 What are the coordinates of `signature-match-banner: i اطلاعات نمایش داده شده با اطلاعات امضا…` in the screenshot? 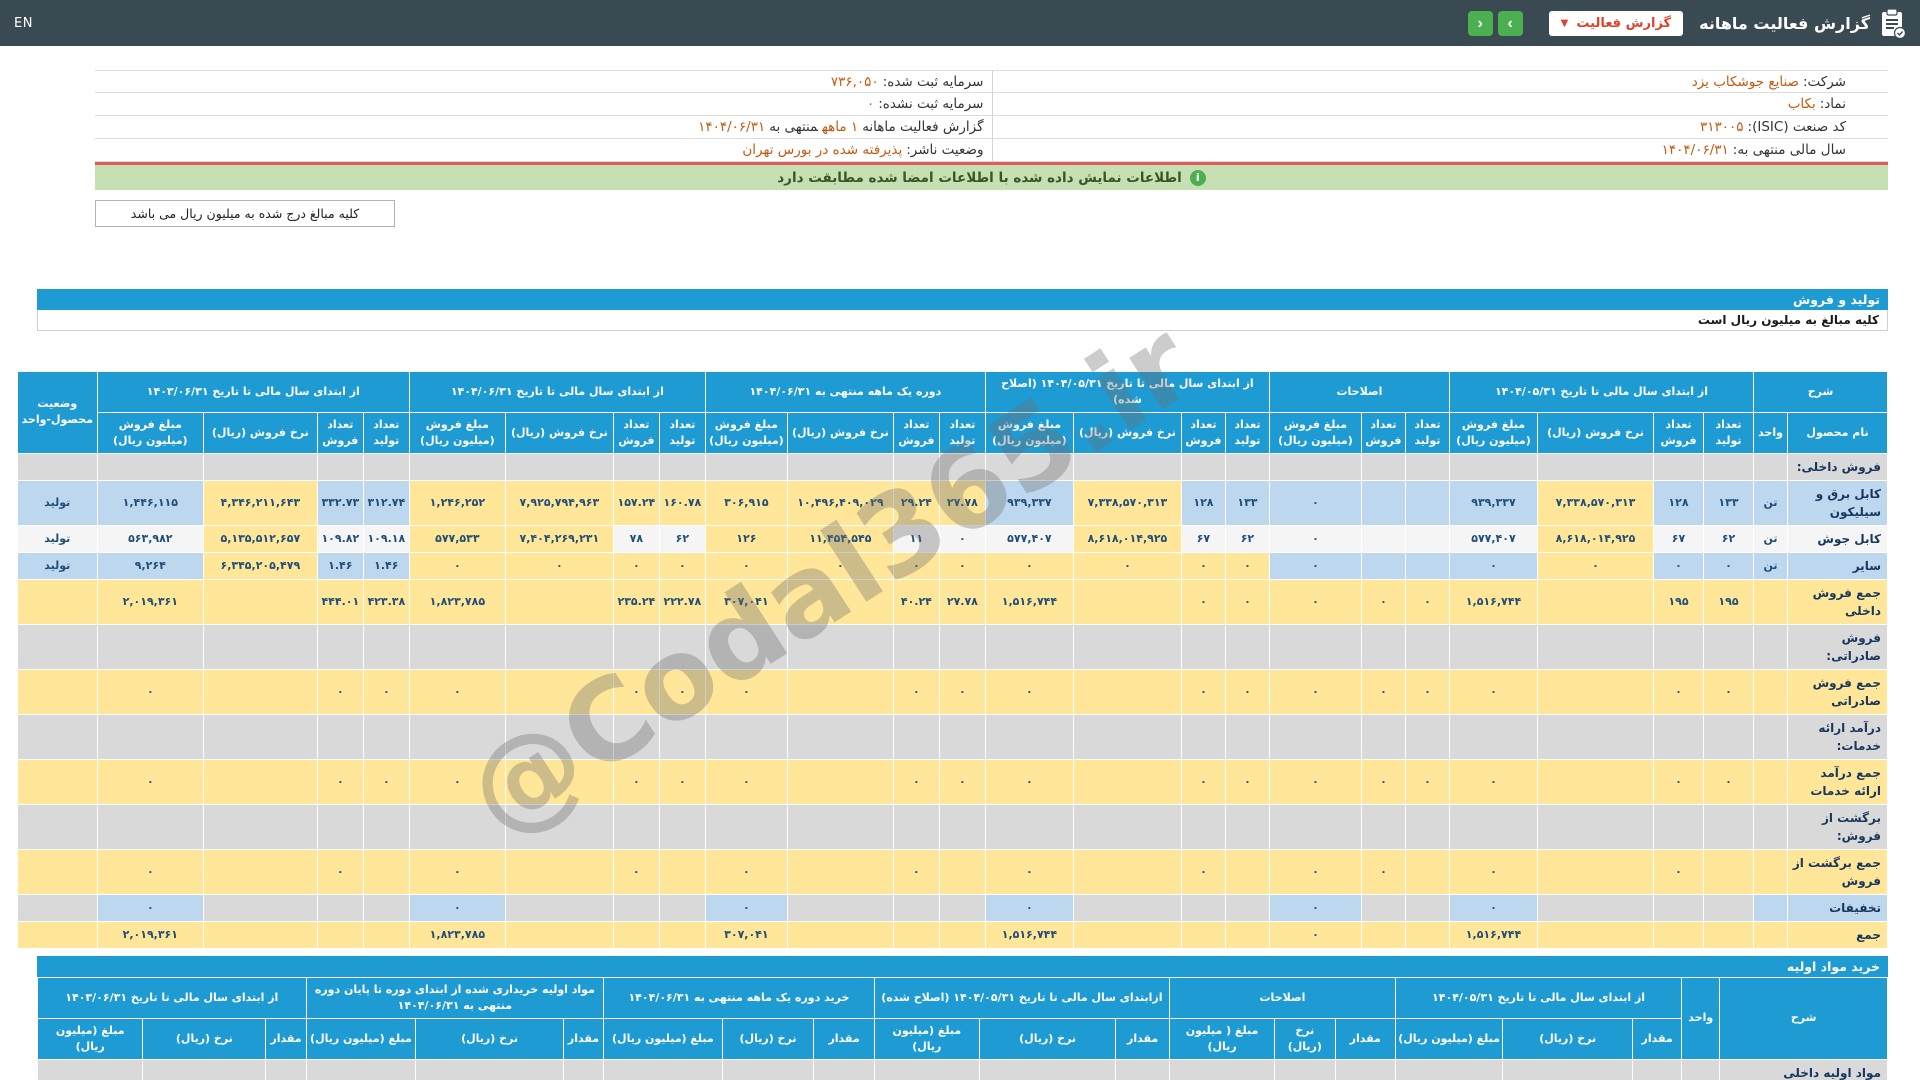 It's located at (991, 177).